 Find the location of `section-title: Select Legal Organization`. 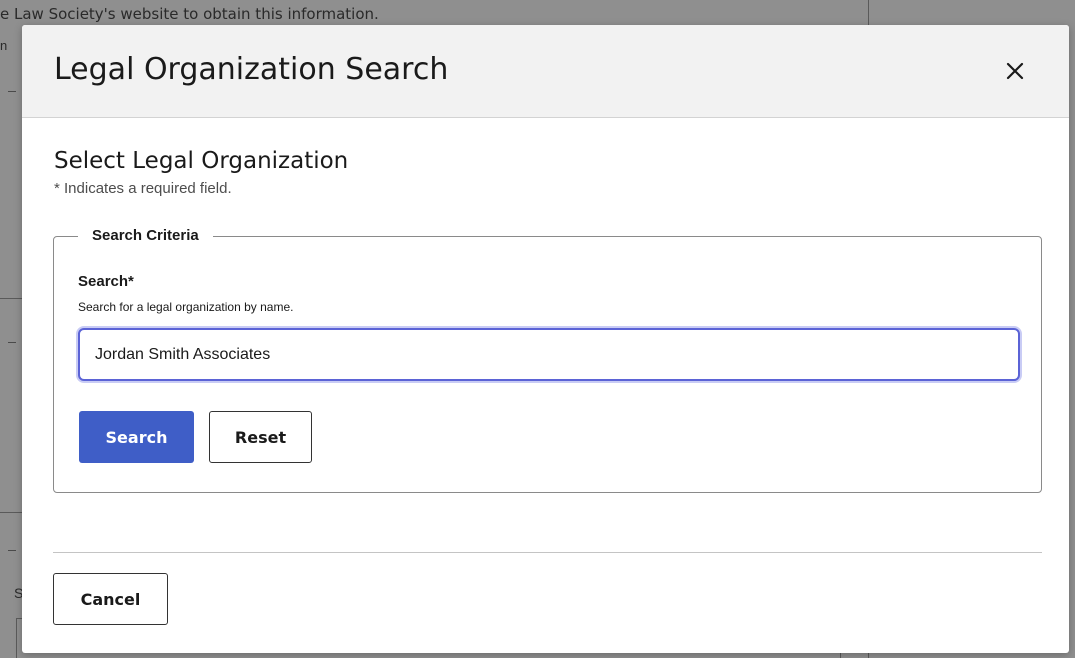

section-title: Select Legal Organization is located at coordinates (201, 161).